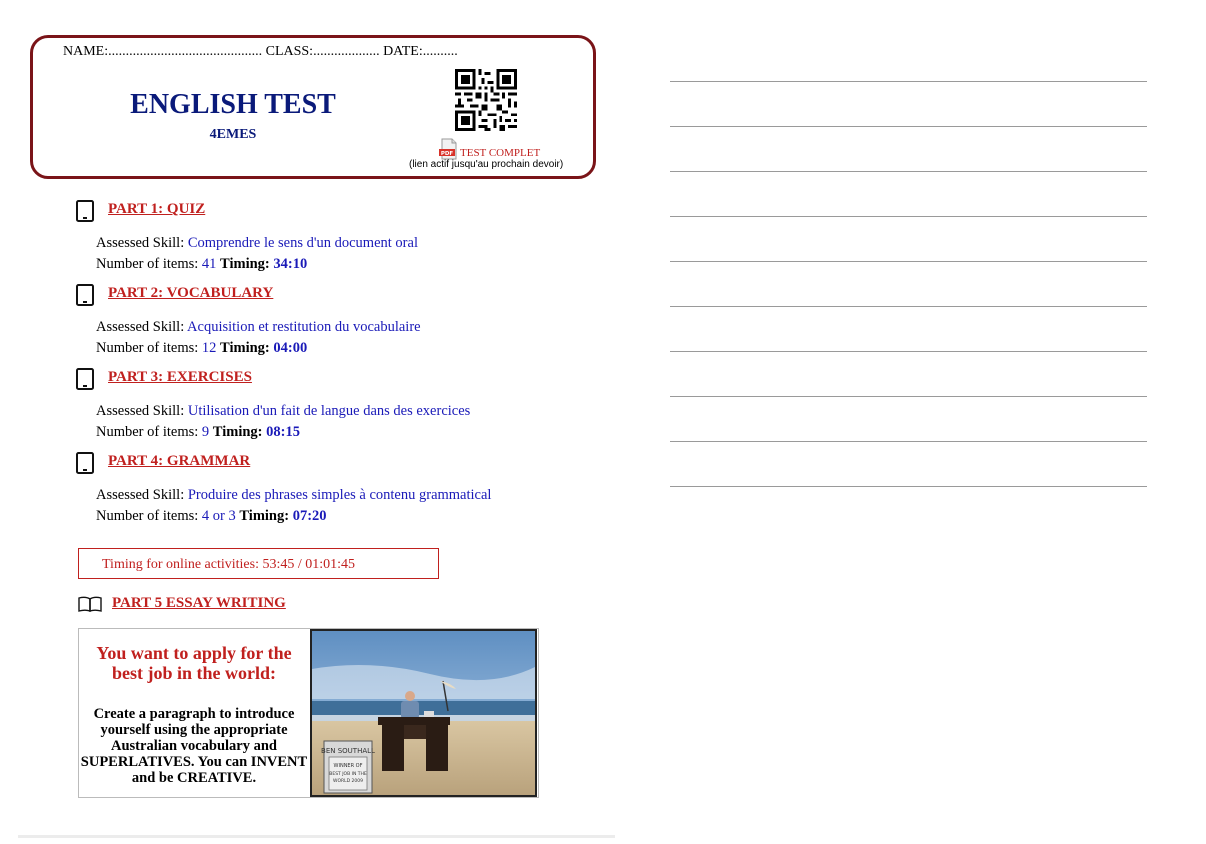  What do you see at coordinates (90, 604) in the screenshot?
I see `open-book-icon` at bounding box center [90, 604].